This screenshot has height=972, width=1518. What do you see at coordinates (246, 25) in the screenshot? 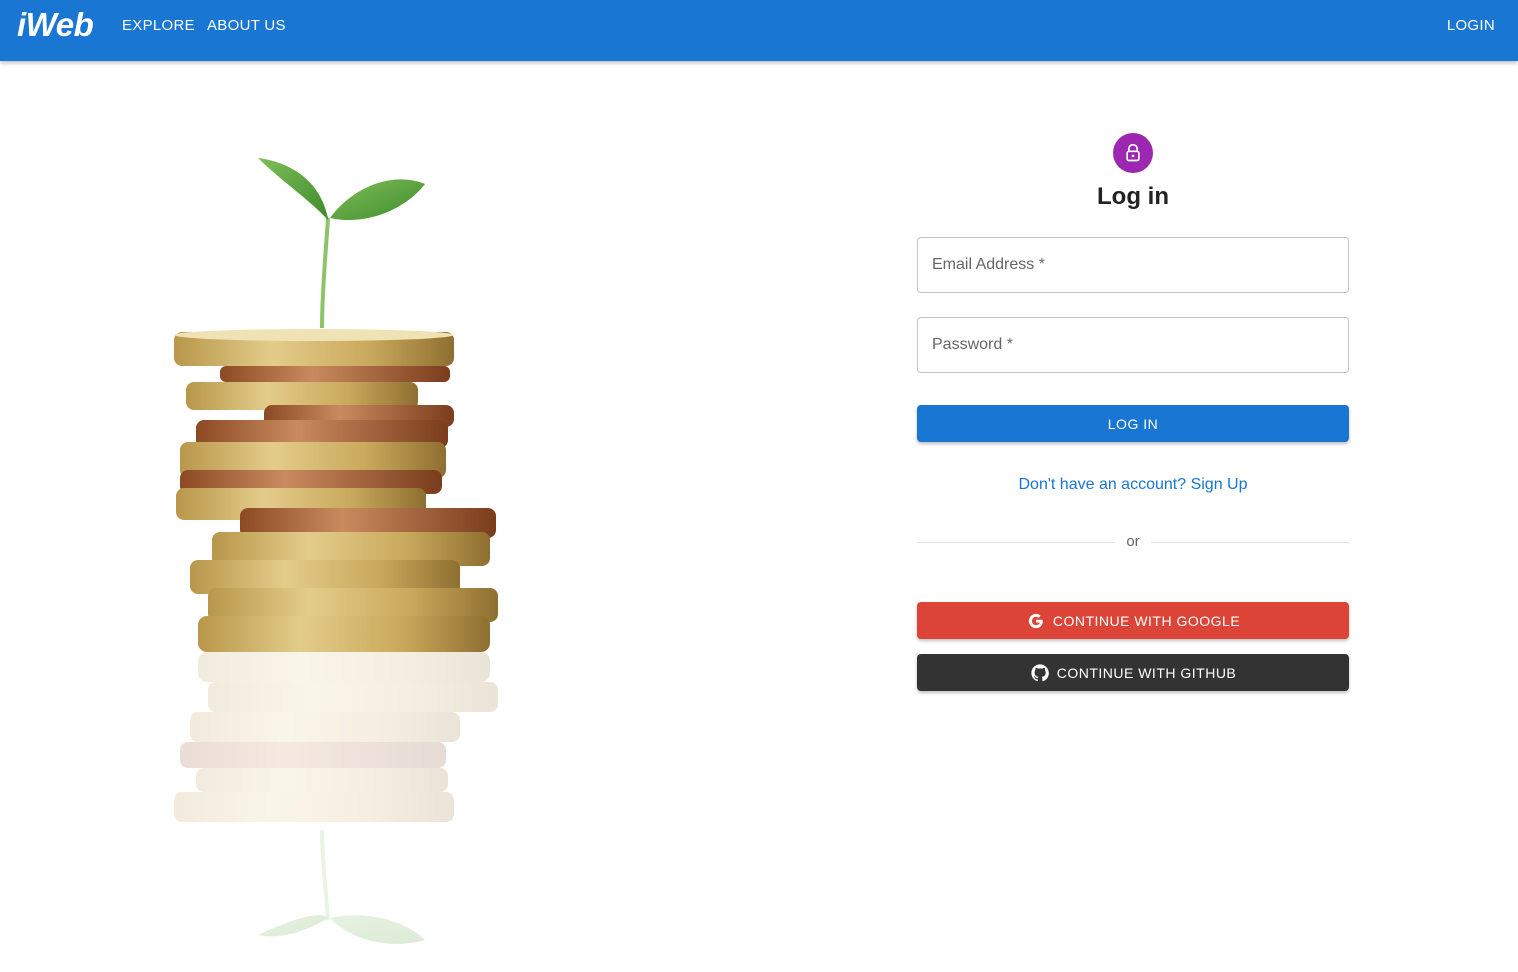
I see `nav-about-us-link: ABOUT US` at bounding box center [246, 25].